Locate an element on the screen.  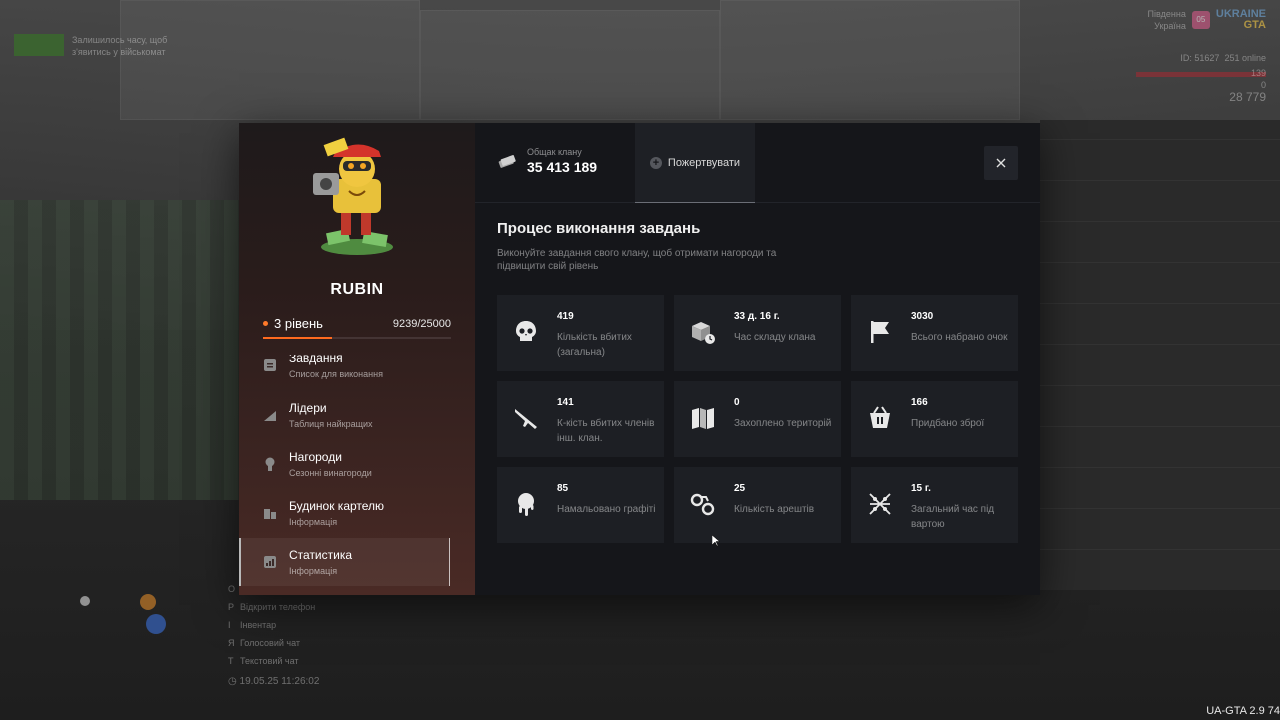
stat-value: 419 is located at coordinates (565, 316).